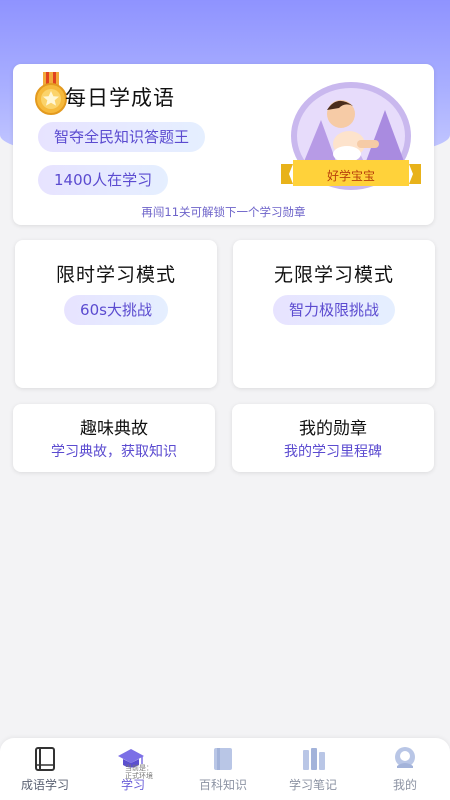 The width and height of the screenshot is (450, 800). Describe the element at coordinates (223, 759) in the screenshot. I see `encyclopedia-icon` at that location.